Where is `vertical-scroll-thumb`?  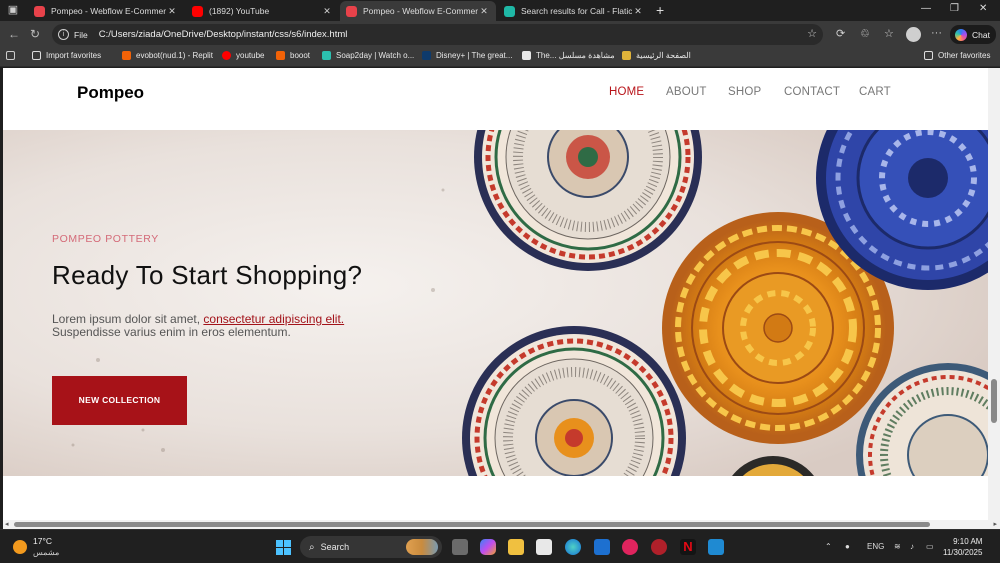
vertical-scroll-thumb is located at coordinates (994, 401).